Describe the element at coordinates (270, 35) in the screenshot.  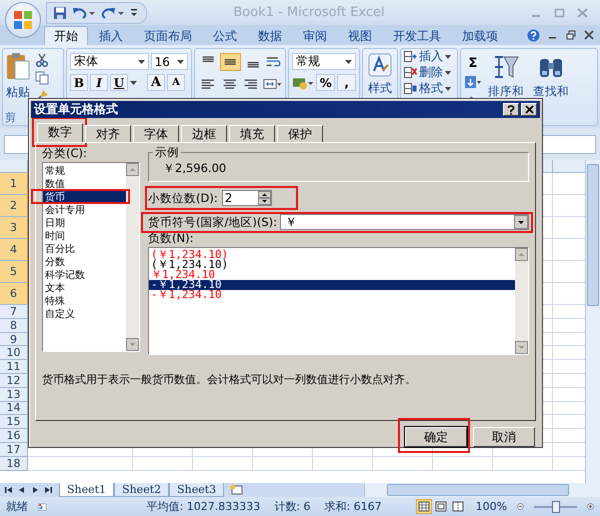
I see `ribbon-tab: 数据` at that location.